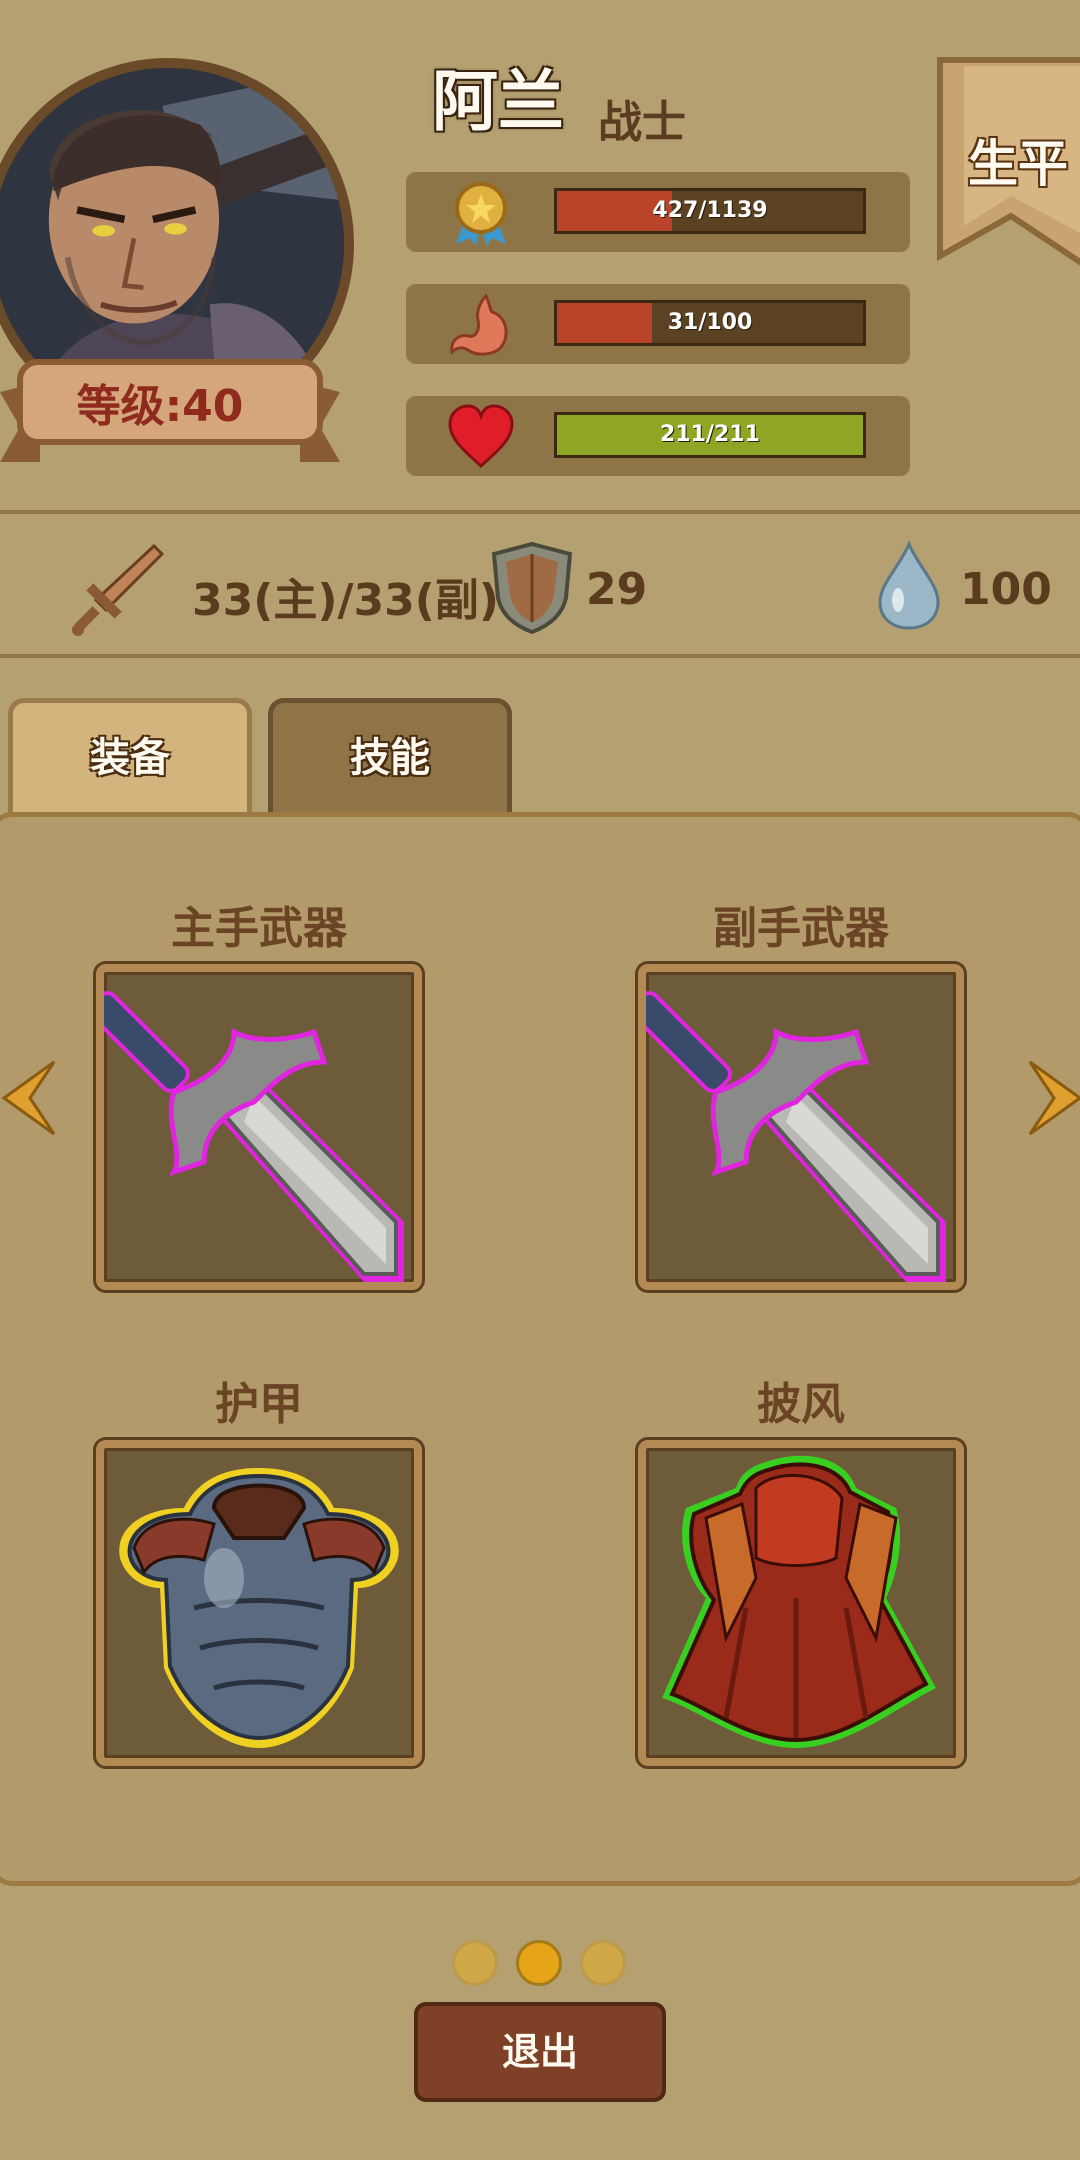 The width and height of the screenshot is (1080, 2160). I want to click on stat-row-health: 211/211, so click(658, 436).